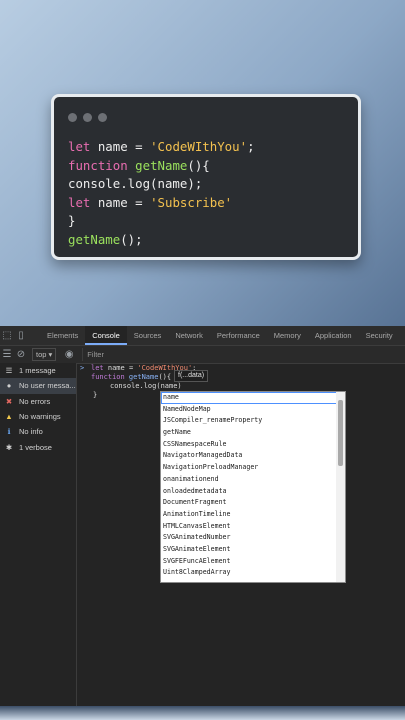  What do you see at coordinates (9, 447) in the screenshot?
I see `gear-icon: ✱` at bounding box center [9, 447].